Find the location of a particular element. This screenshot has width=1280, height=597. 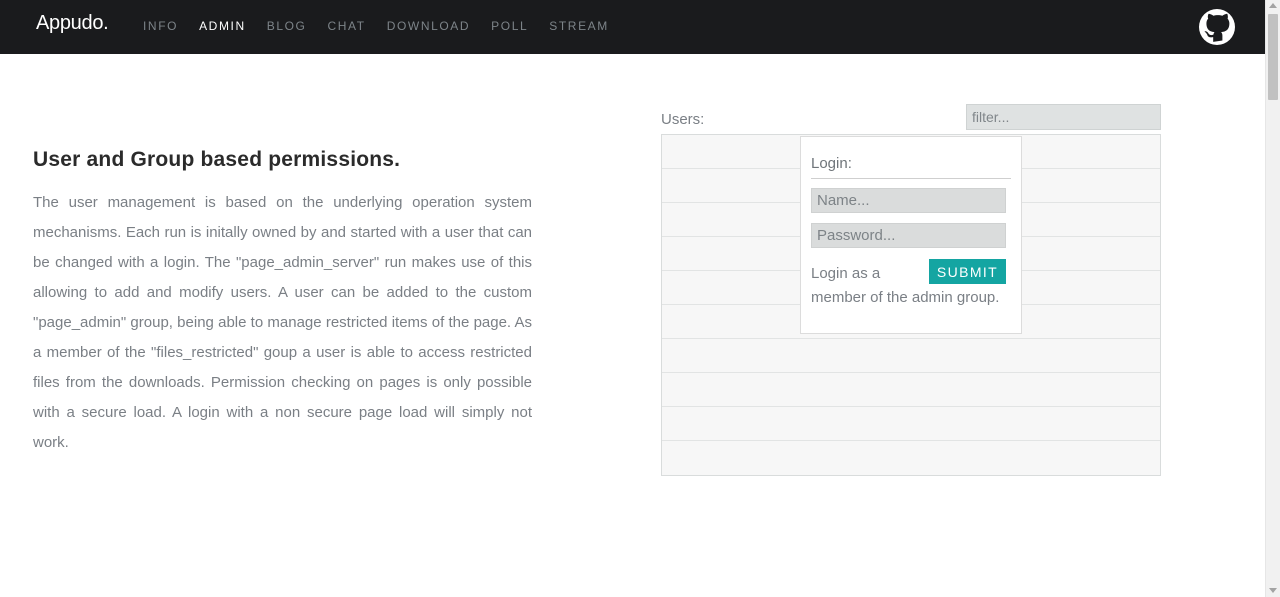

section-title: User and Group based permissions. is located at coordinates (217, 159).